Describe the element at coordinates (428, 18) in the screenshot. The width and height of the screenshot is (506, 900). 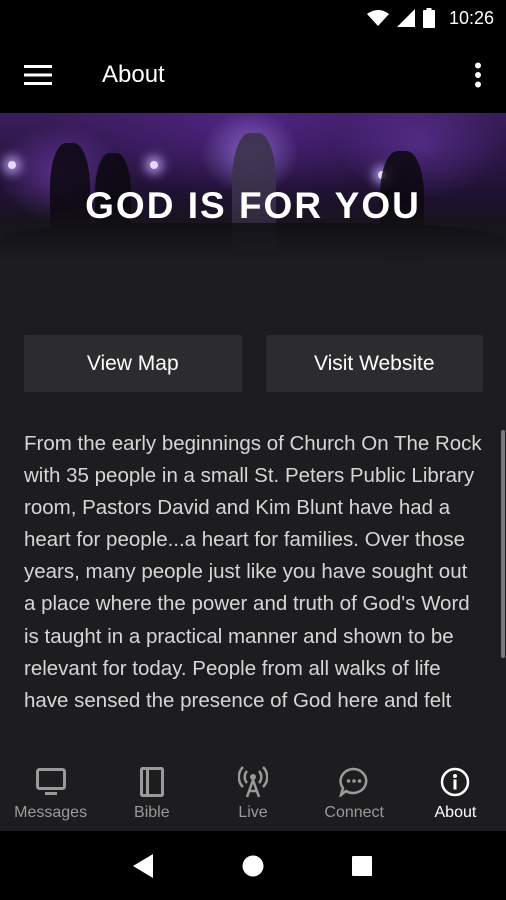
I see `battery-icon` at that location.